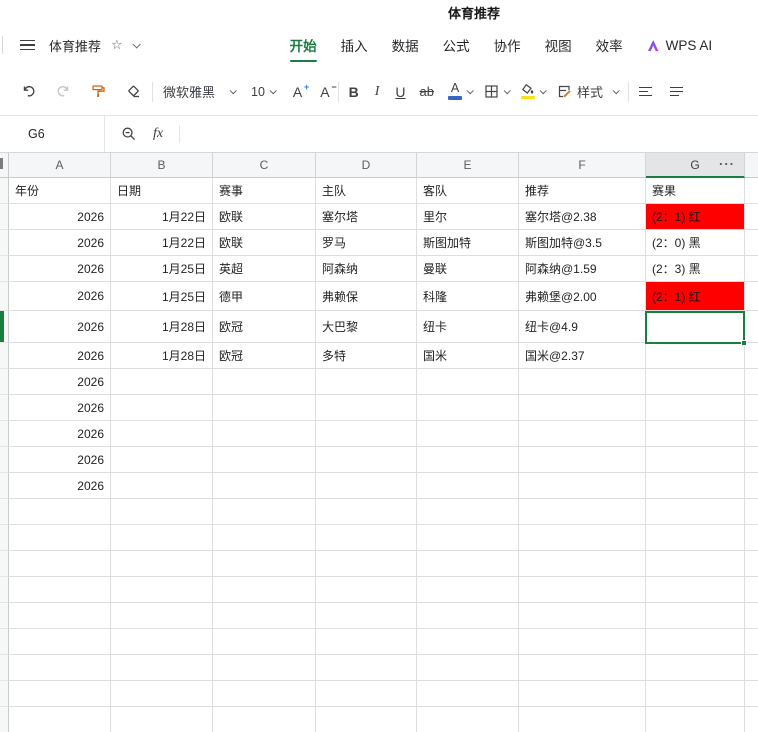 This screenshot has height=732, width=758. I want to click on column-title-cell: 客队, so click(468, 191).